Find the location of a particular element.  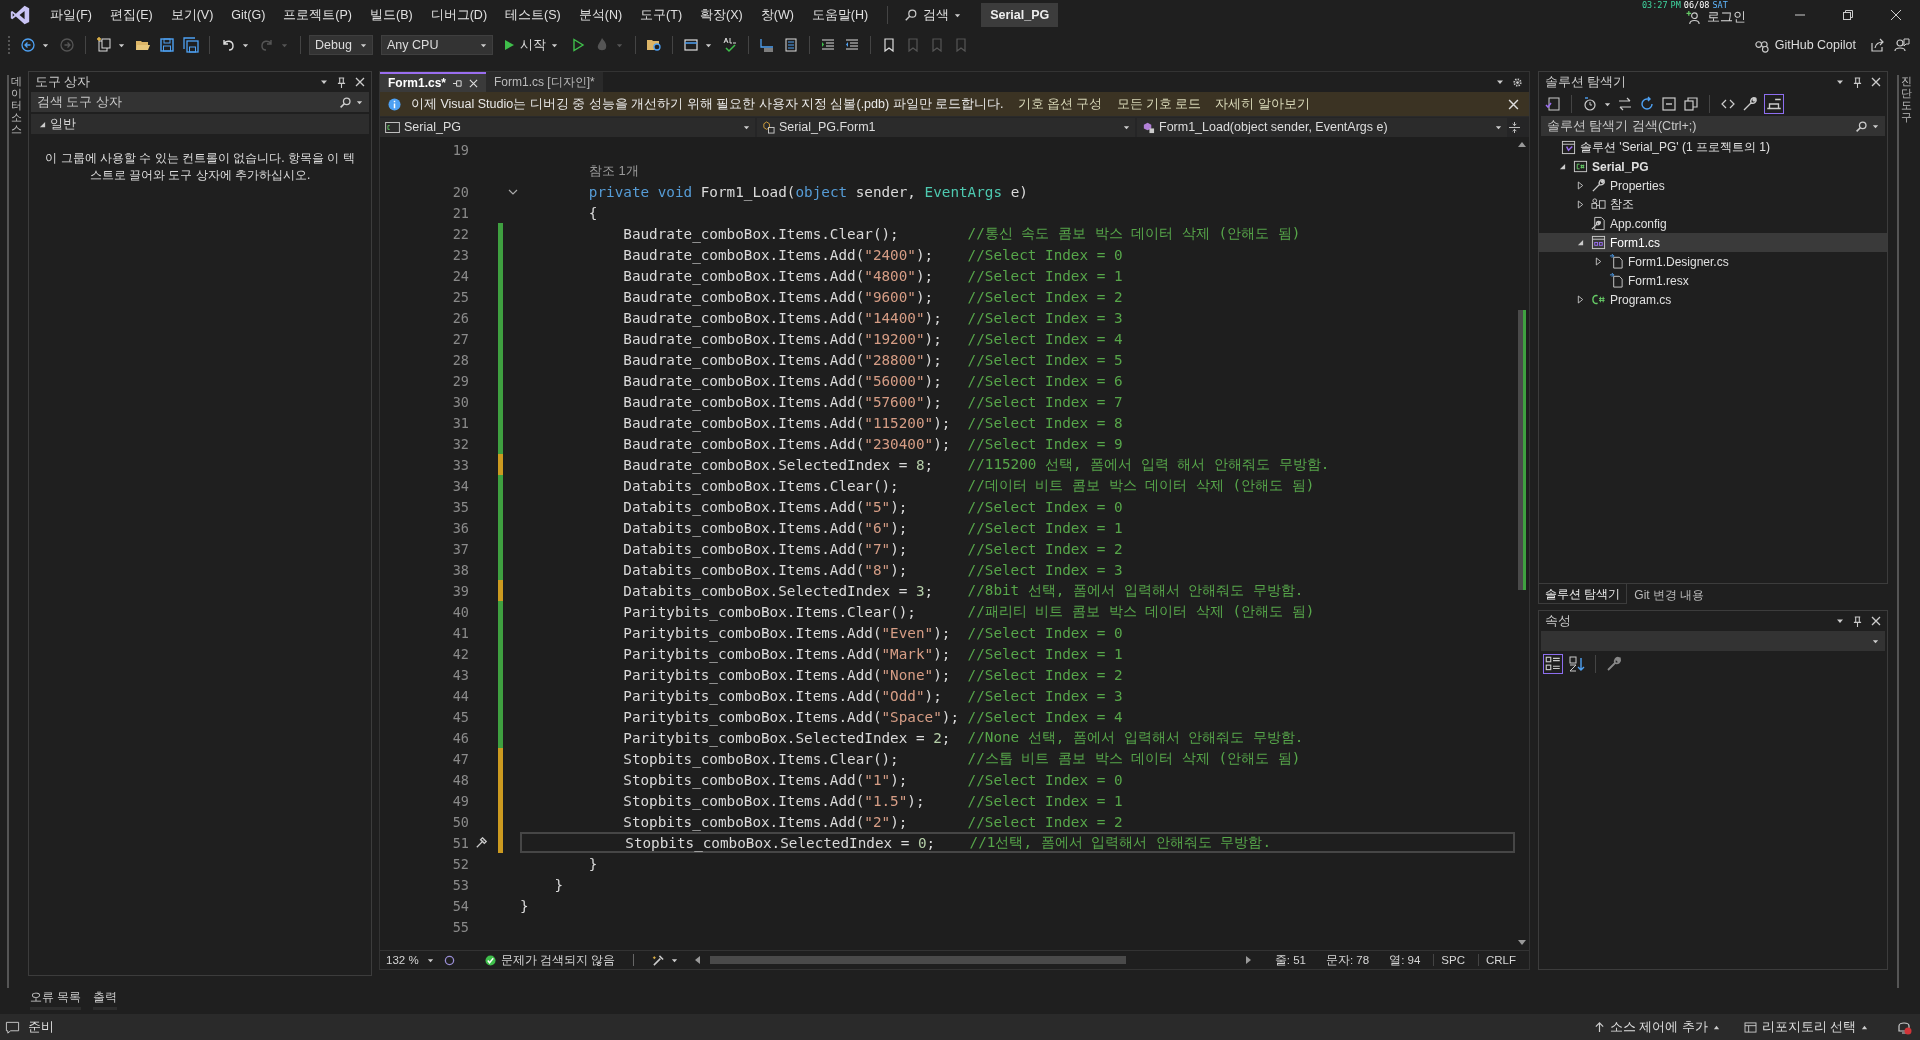

repository-button: 리포지토리 선택 is located at coordinates (1805, 1027).